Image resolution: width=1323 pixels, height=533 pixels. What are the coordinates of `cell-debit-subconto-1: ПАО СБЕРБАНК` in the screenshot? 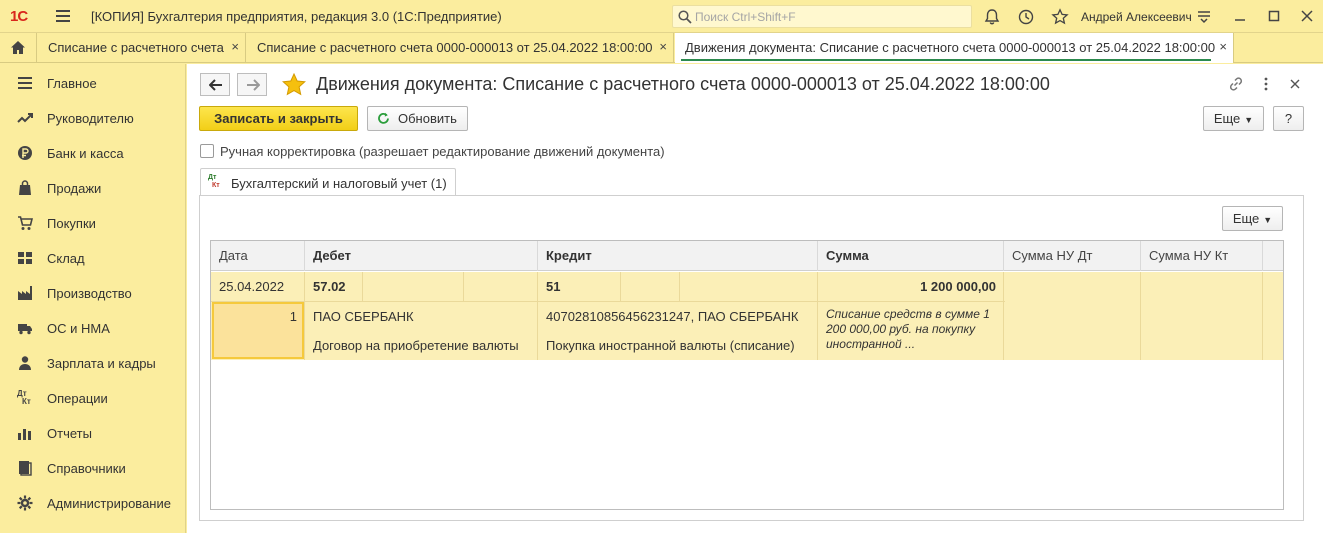 It's located at (363, 316).